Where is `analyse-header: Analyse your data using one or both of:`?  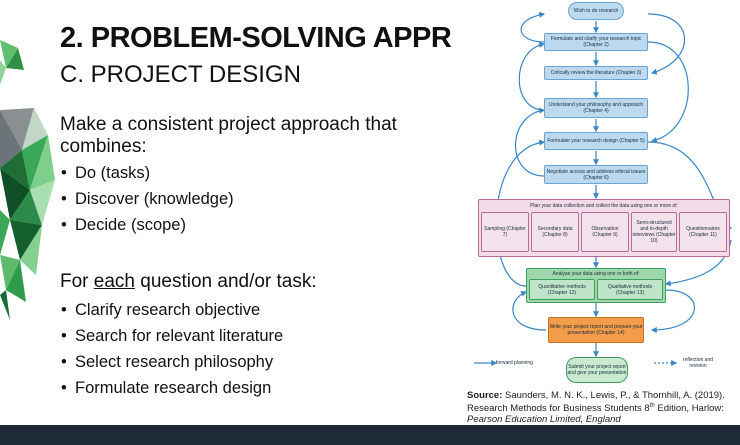 analyse-header: Analyse your data using one or both of: is located at coordinates (596, 274).